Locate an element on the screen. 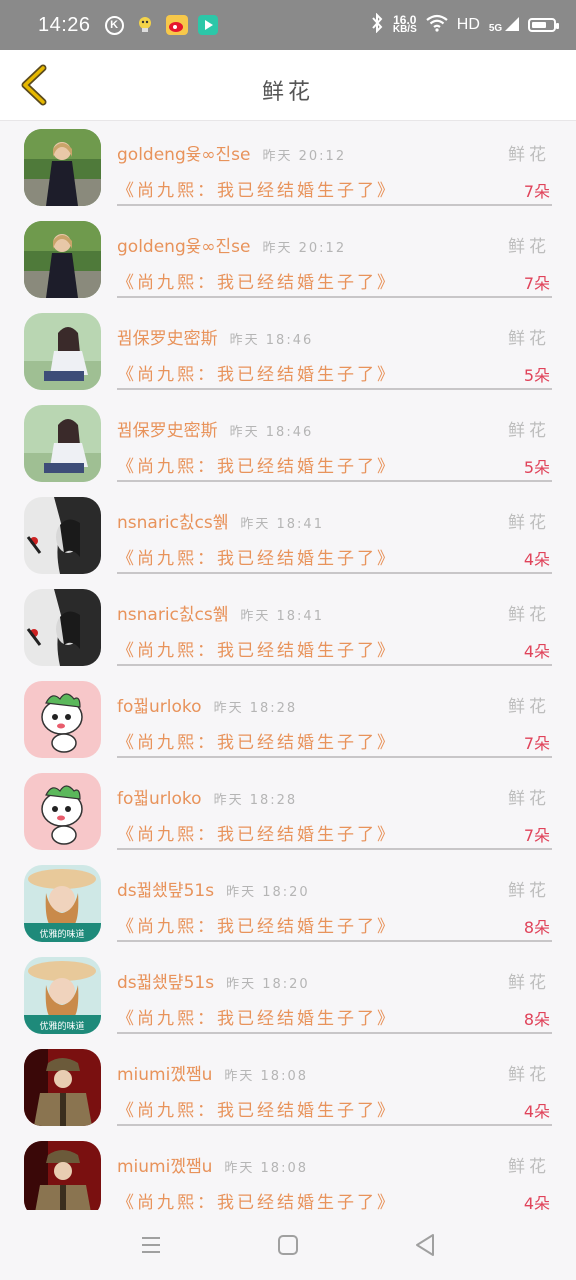 The width and height of the screenshot is (576, 1280). video-app-icon is located at coordinates (207, 25).